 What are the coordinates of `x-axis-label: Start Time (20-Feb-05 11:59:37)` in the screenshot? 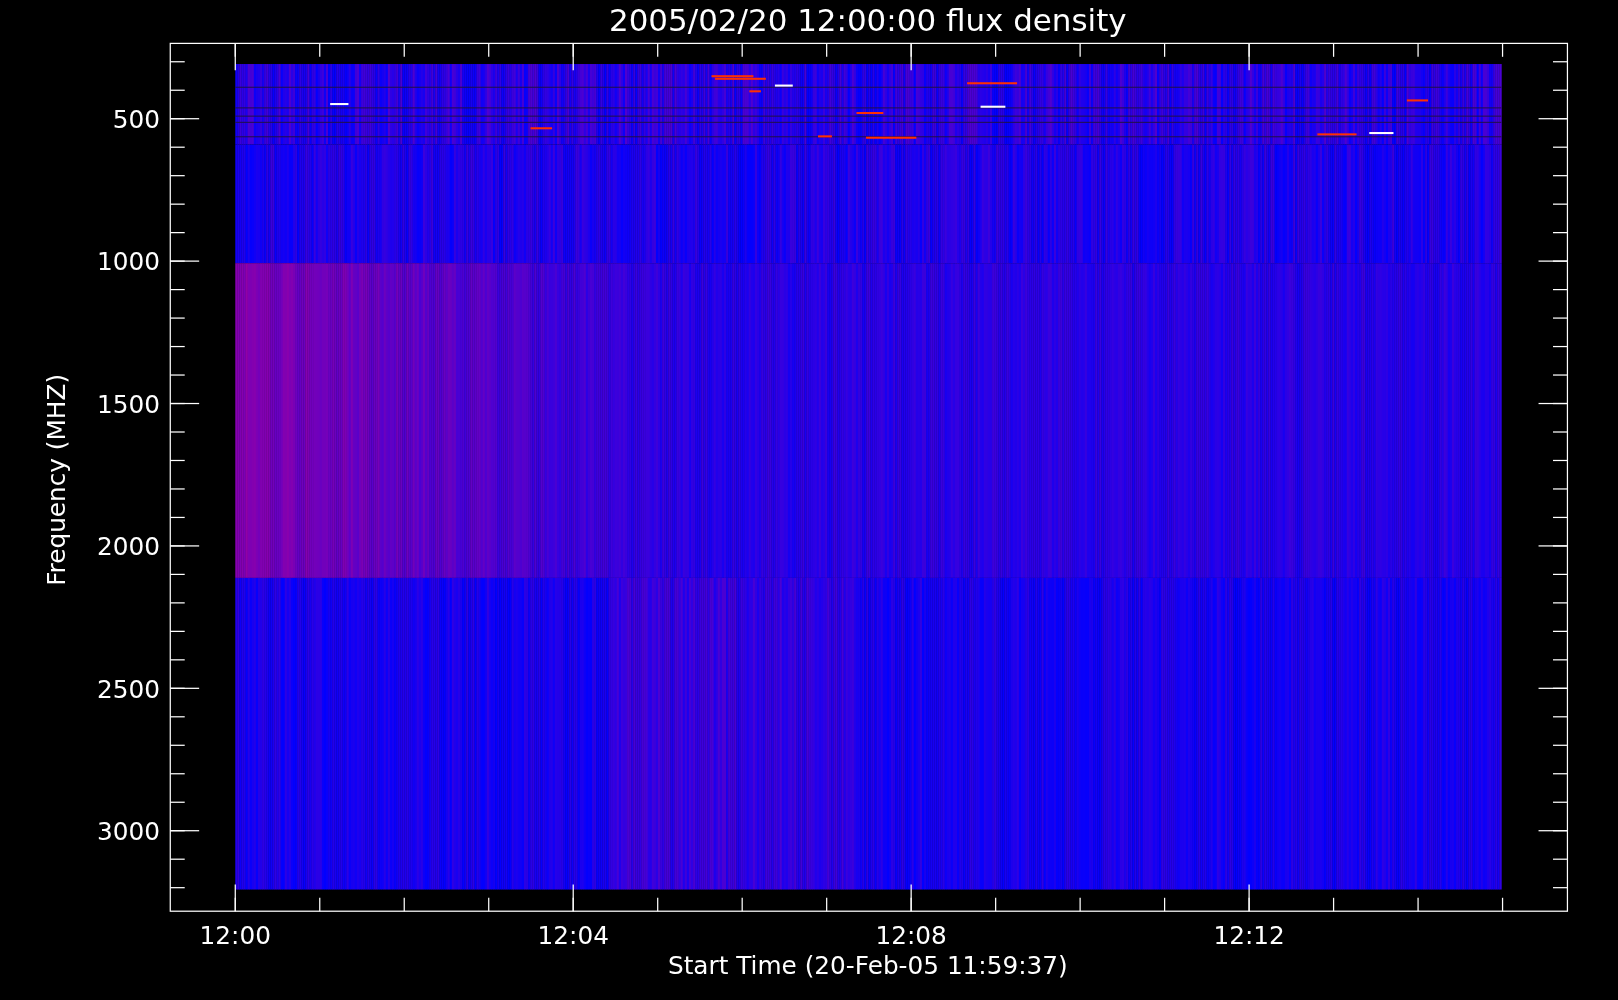 It's located at (867, 966).